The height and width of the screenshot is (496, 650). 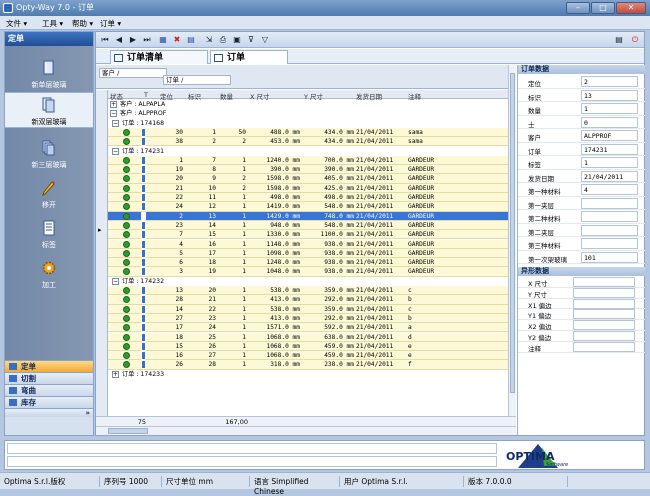 I want to click on import-icon: ⇲, so click(x=209, y=40).